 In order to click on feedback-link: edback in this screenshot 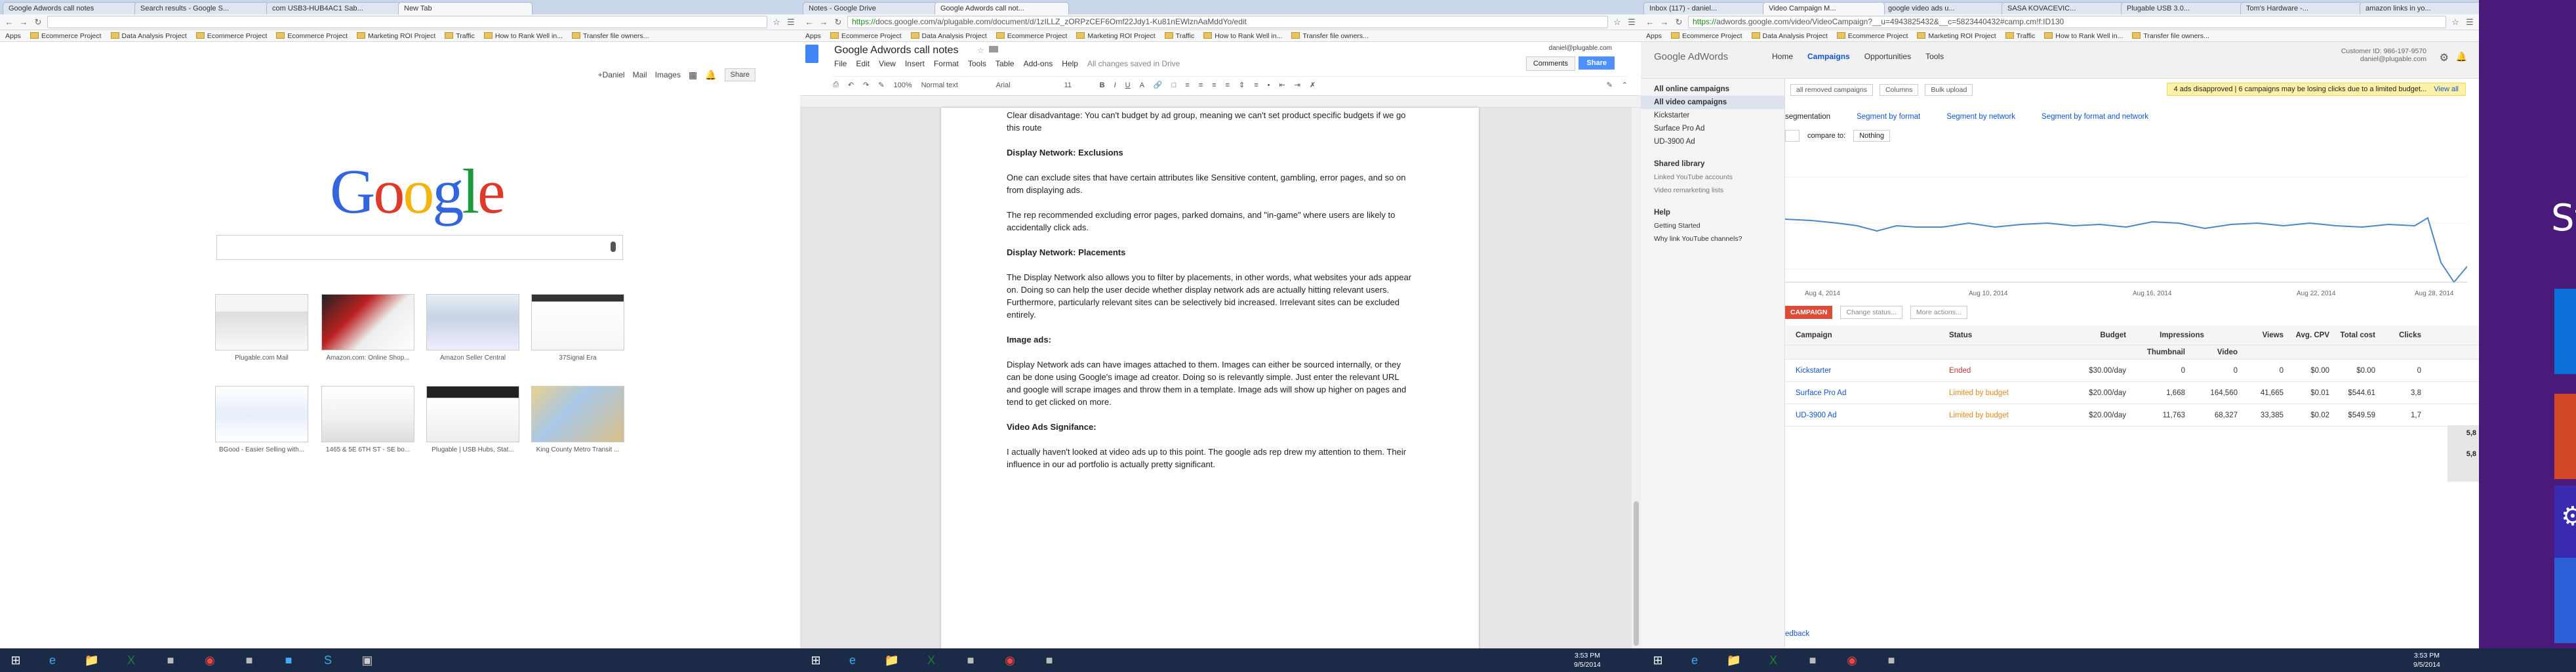, I will do `click(1797, 634)`.